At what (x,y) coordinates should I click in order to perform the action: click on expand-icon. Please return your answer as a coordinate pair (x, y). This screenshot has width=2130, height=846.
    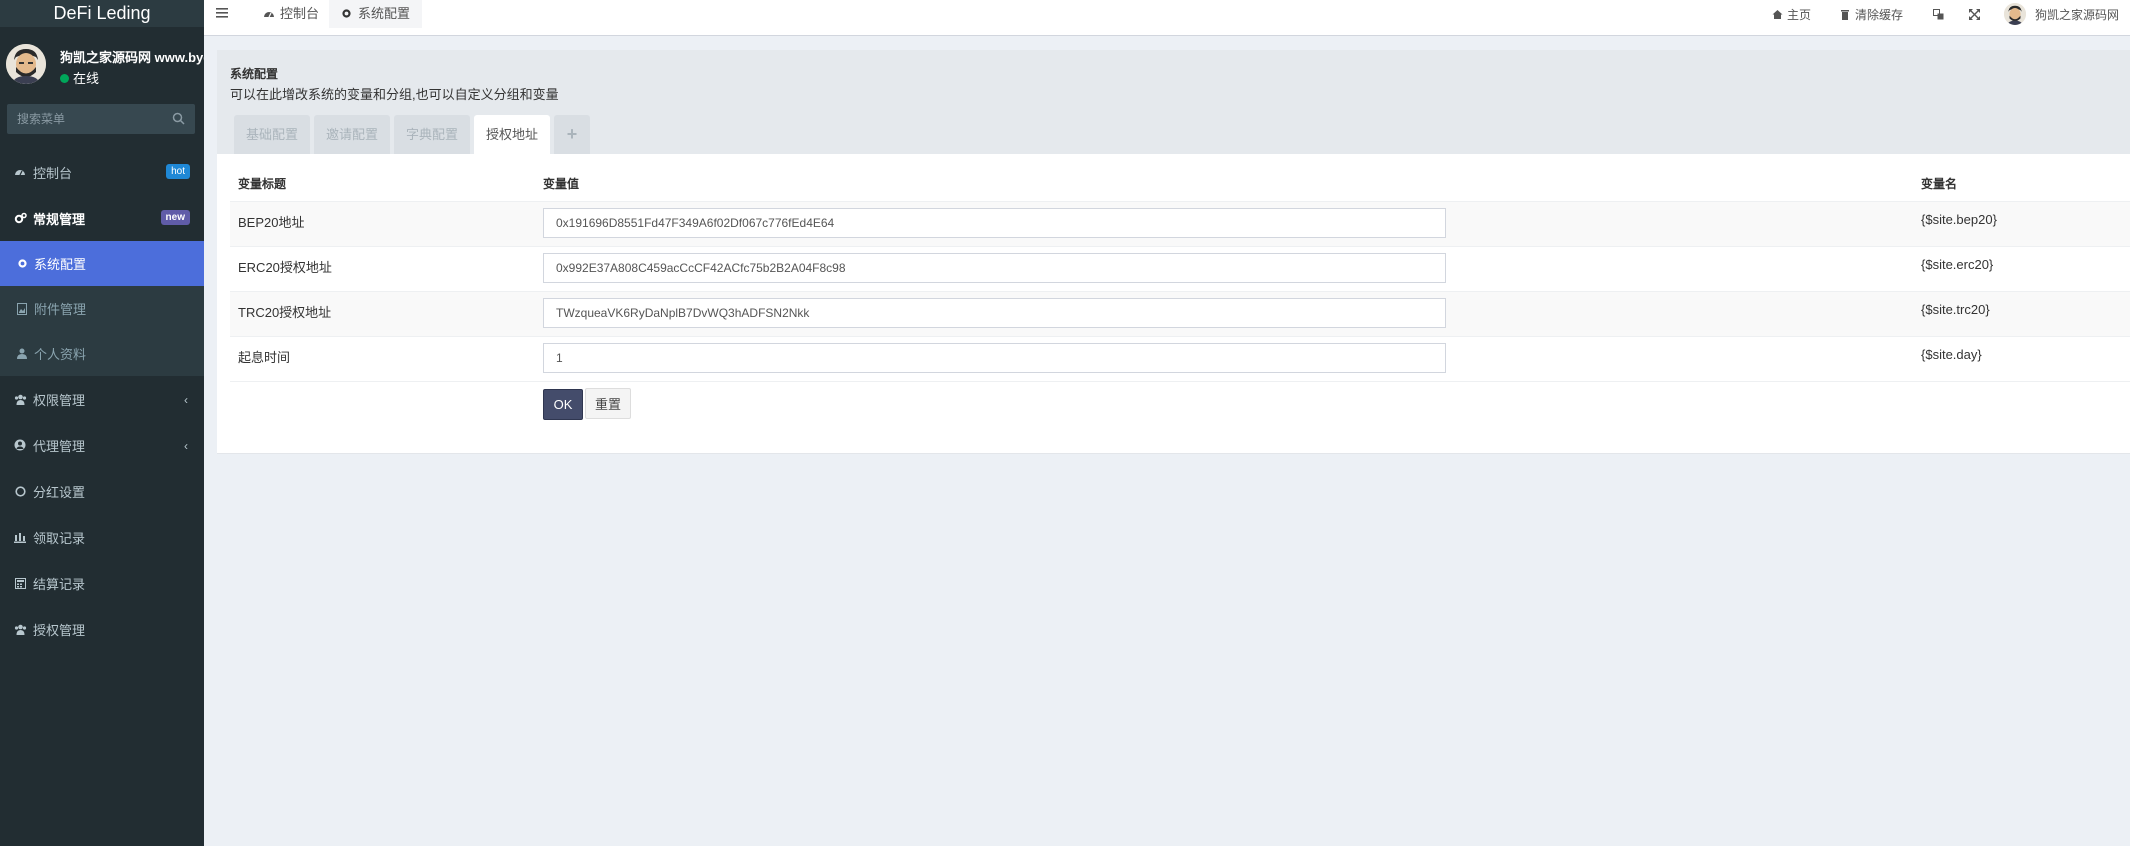
    Looking at the image, I should click on (1974, 14).